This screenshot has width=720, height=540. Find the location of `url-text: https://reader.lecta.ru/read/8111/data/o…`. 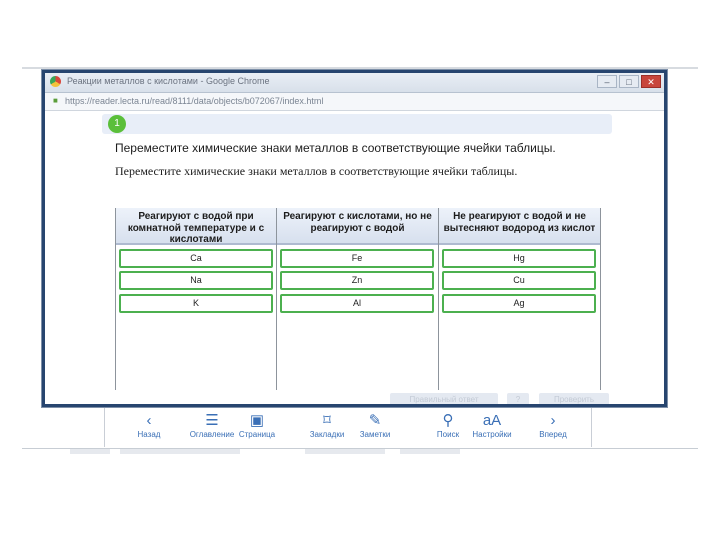

url-text: https://reader.lecta.ru/read/8111/data/o… is located at coordinates (194, 101).